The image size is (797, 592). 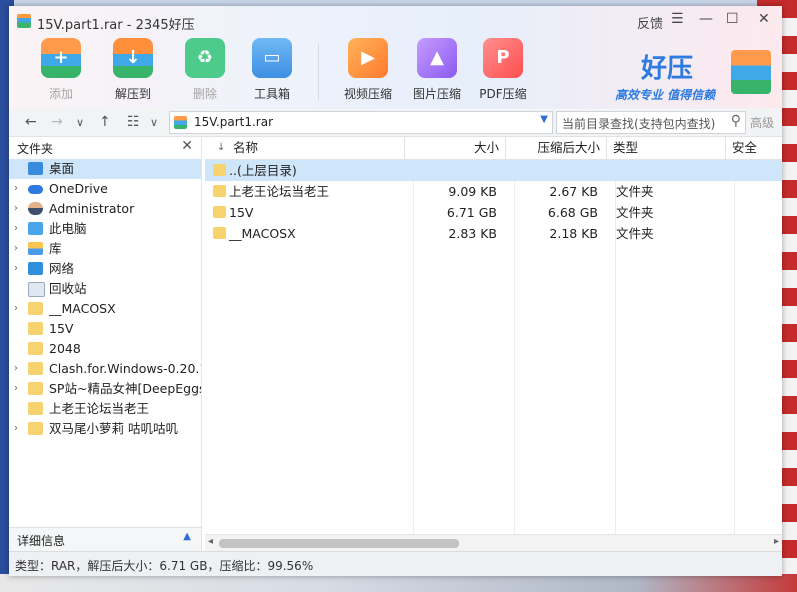 I want to click on horizontal-scrollbar: ◂ ▸, so click(x=493, y=543).